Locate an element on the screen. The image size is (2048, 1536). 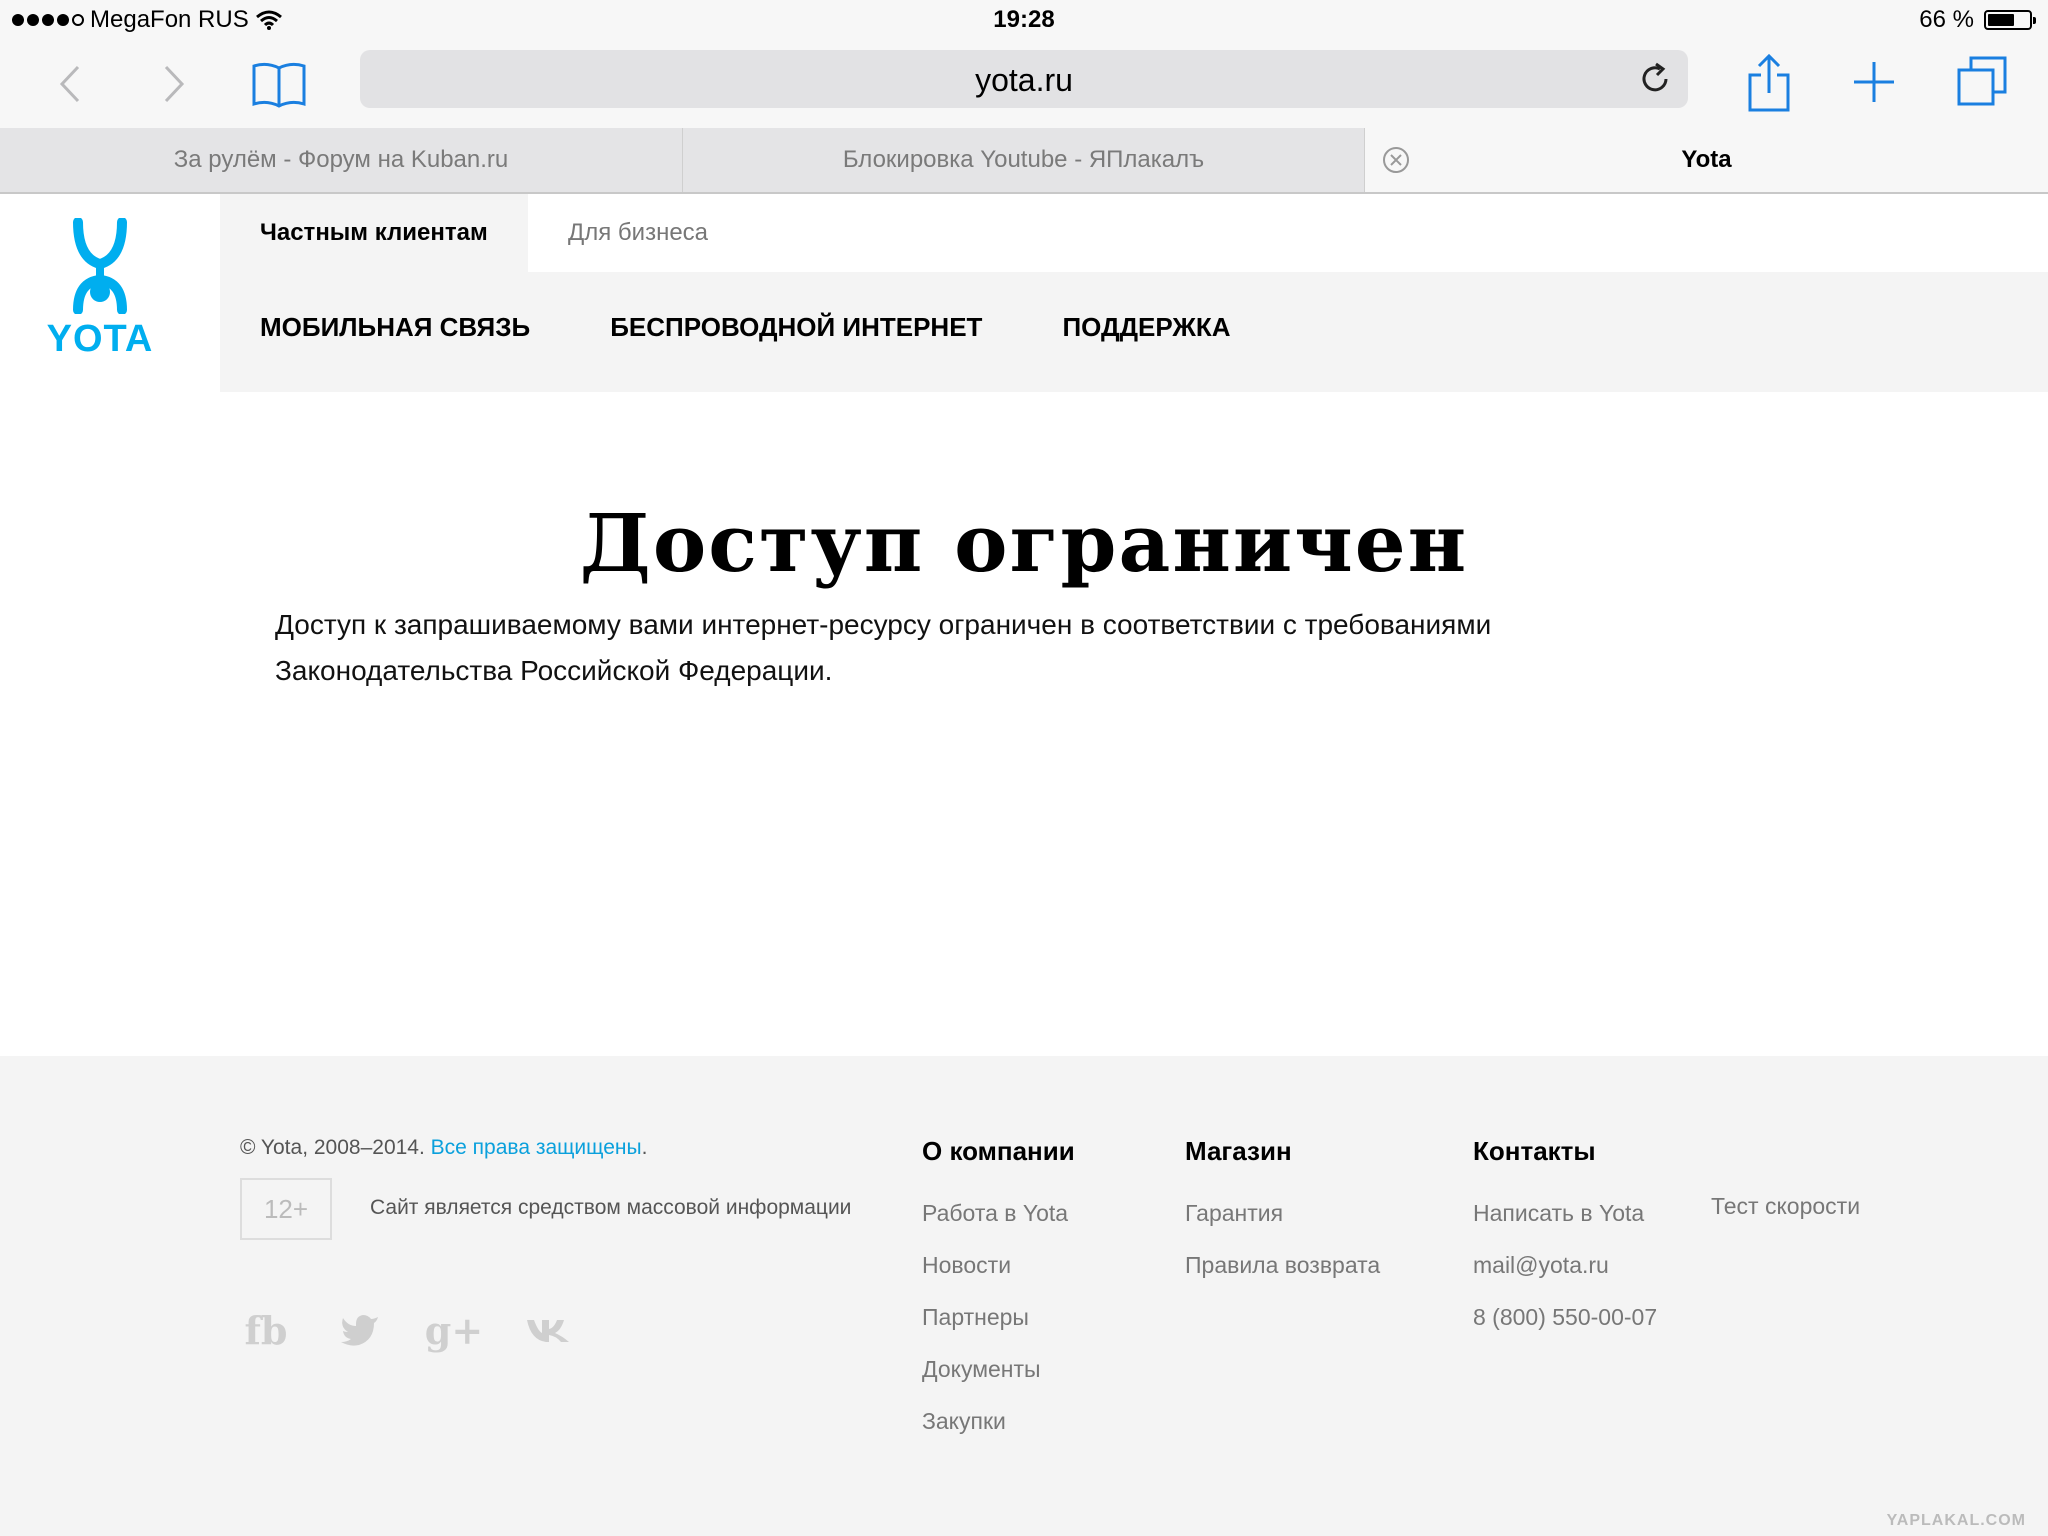
reload-icon is located at coordinates (1655, 77).